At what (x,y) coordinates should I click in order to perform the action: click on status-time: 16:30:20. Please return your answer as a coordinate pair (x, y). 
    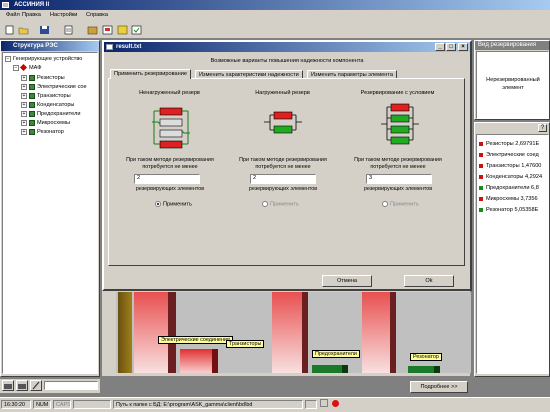
    Looking at the image, I should click on (16, 404).